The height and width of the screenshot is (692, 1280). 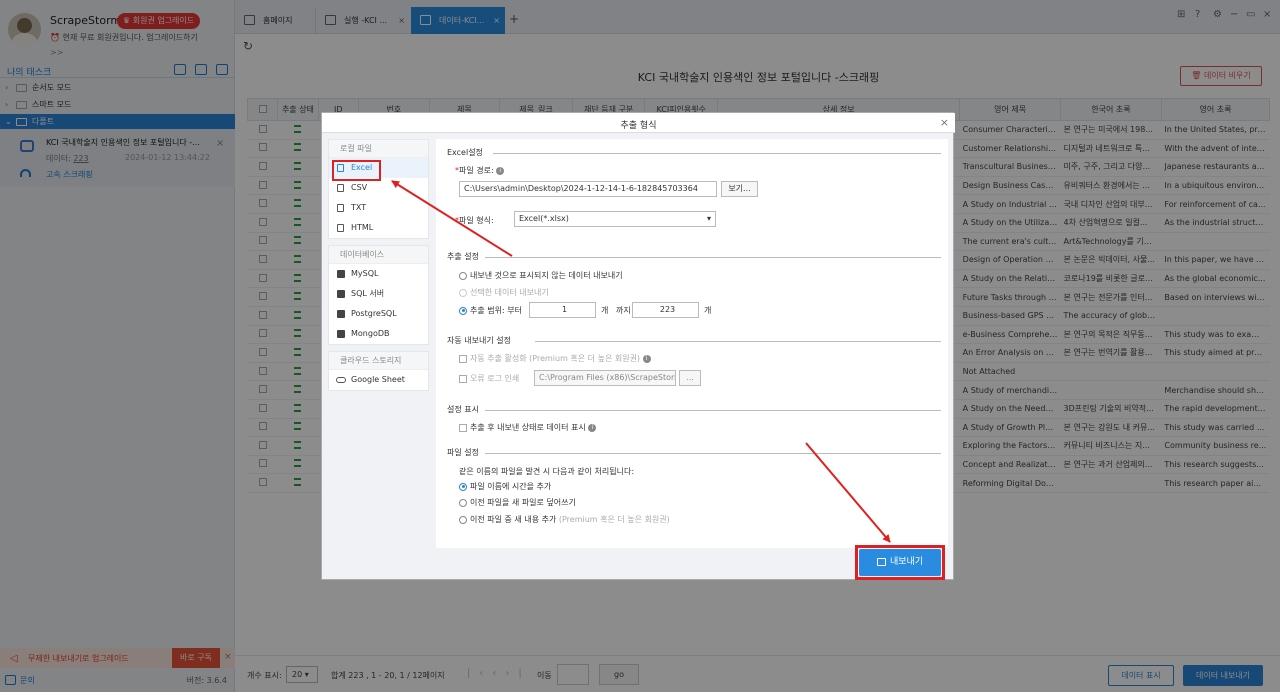 I want to click on log-path-input: C:\Program Files (x86)\ScrapeStorm\, so click(x=605, y=378).